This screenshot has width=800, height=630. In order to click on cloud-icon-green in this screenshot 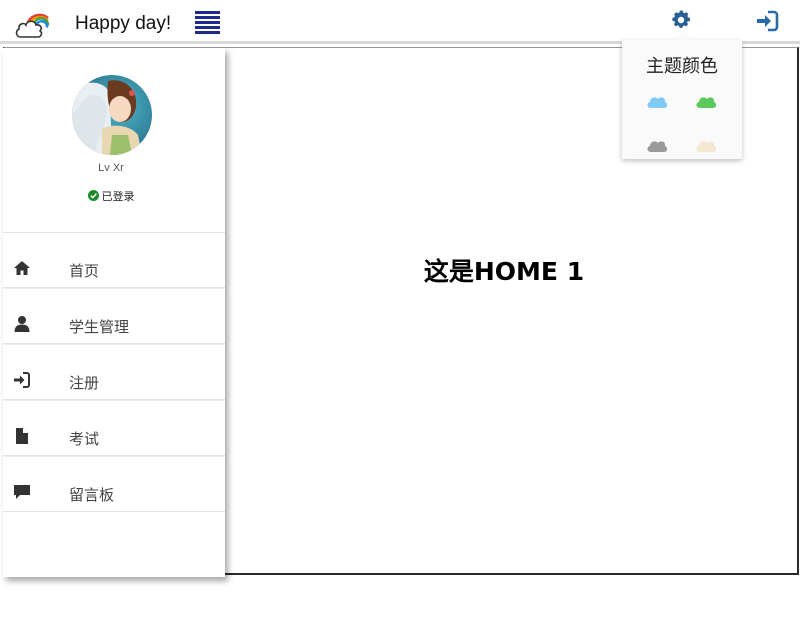, I will do `click(706, 101)`.